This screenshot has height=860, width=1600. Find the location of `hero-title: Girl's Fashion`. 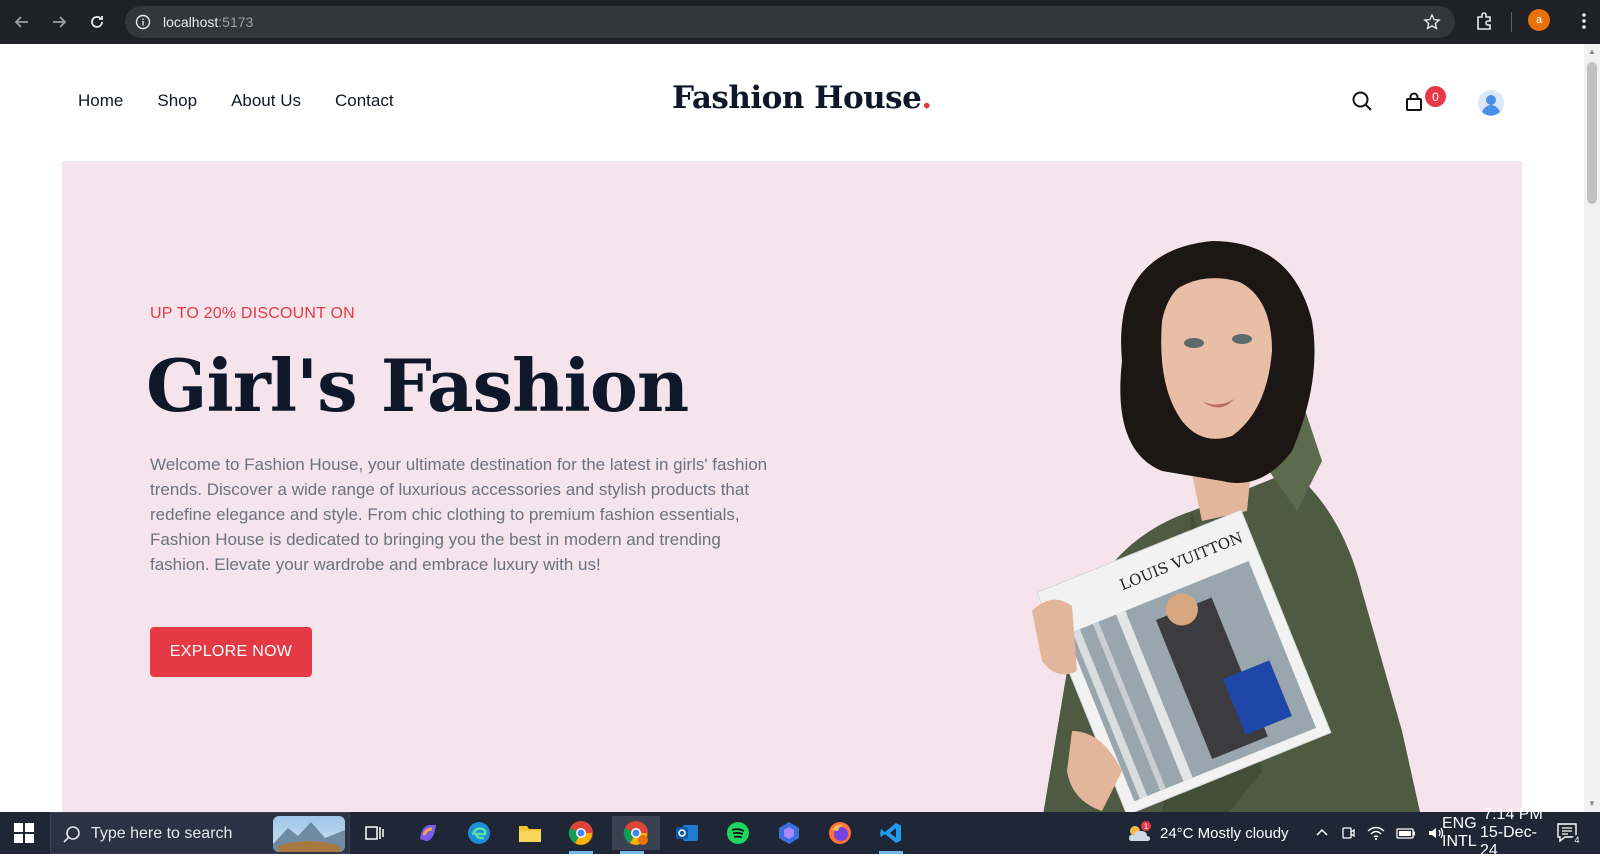

hero-title: Girl's Fashion is located at coordinates (417, 385).